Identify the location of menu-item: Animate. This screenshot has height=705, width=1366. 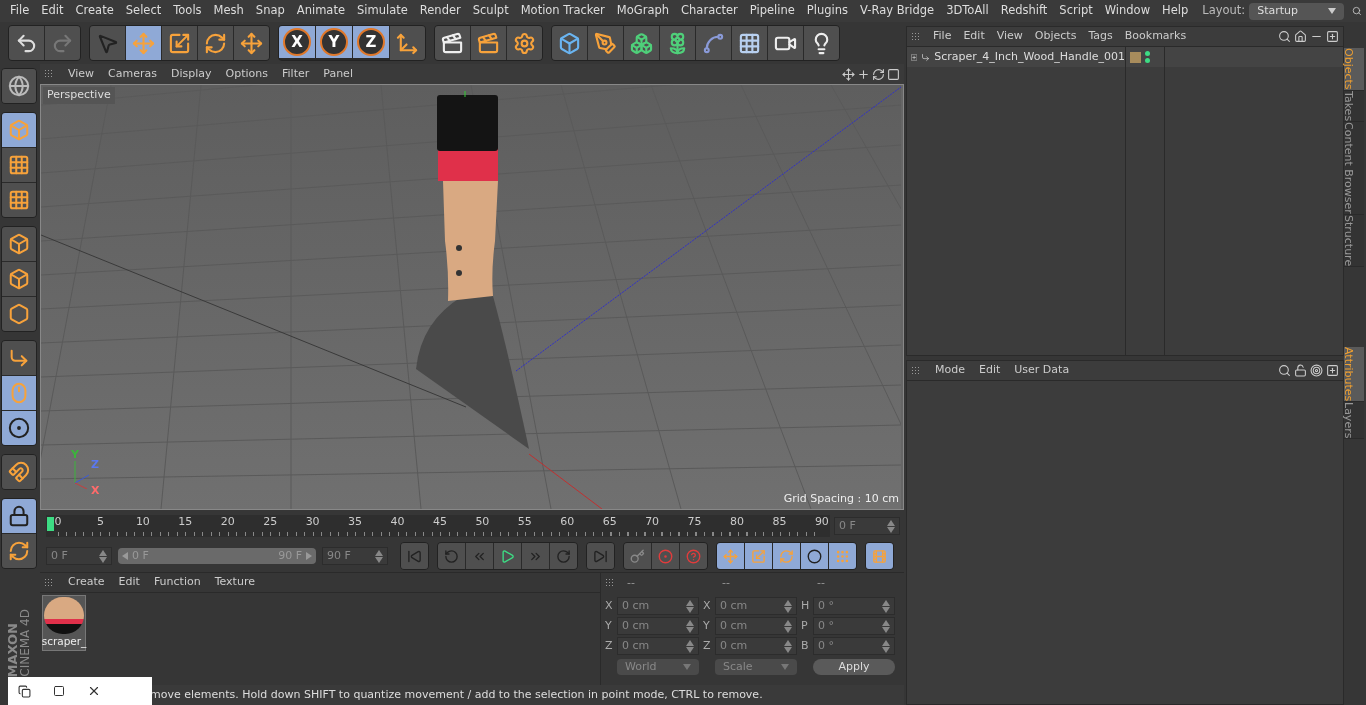
(320, 11).